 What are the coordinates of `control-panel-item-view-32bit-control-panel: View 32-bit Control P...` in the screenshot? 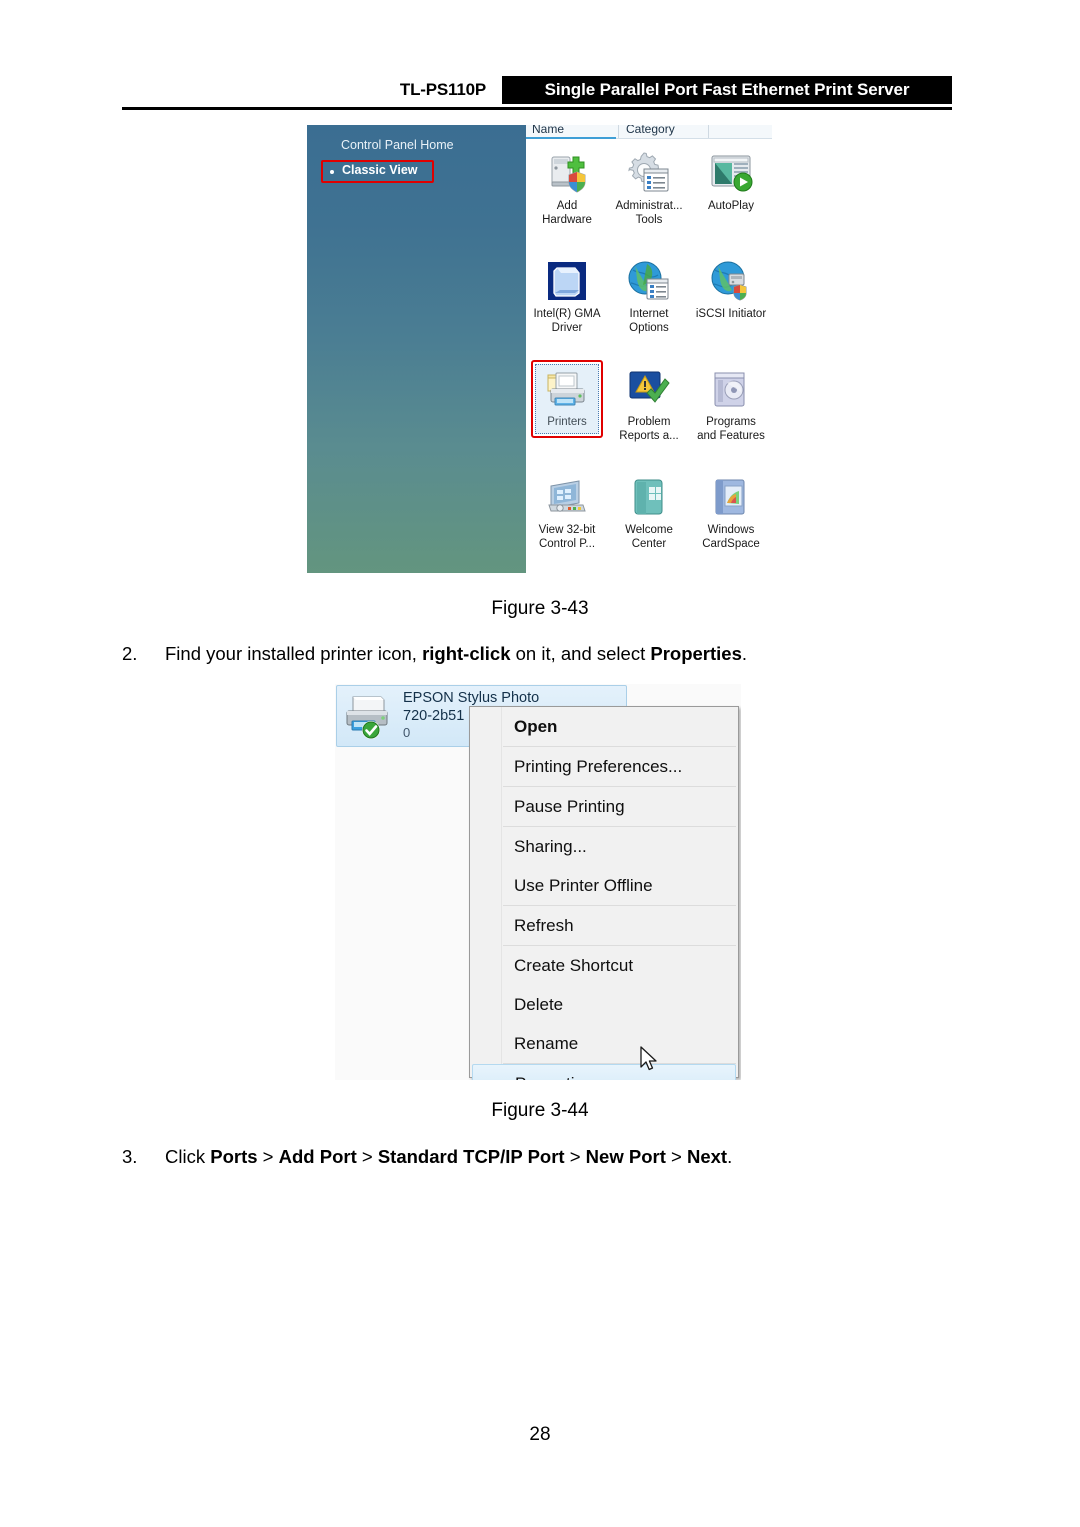 It's located at (567, 520).